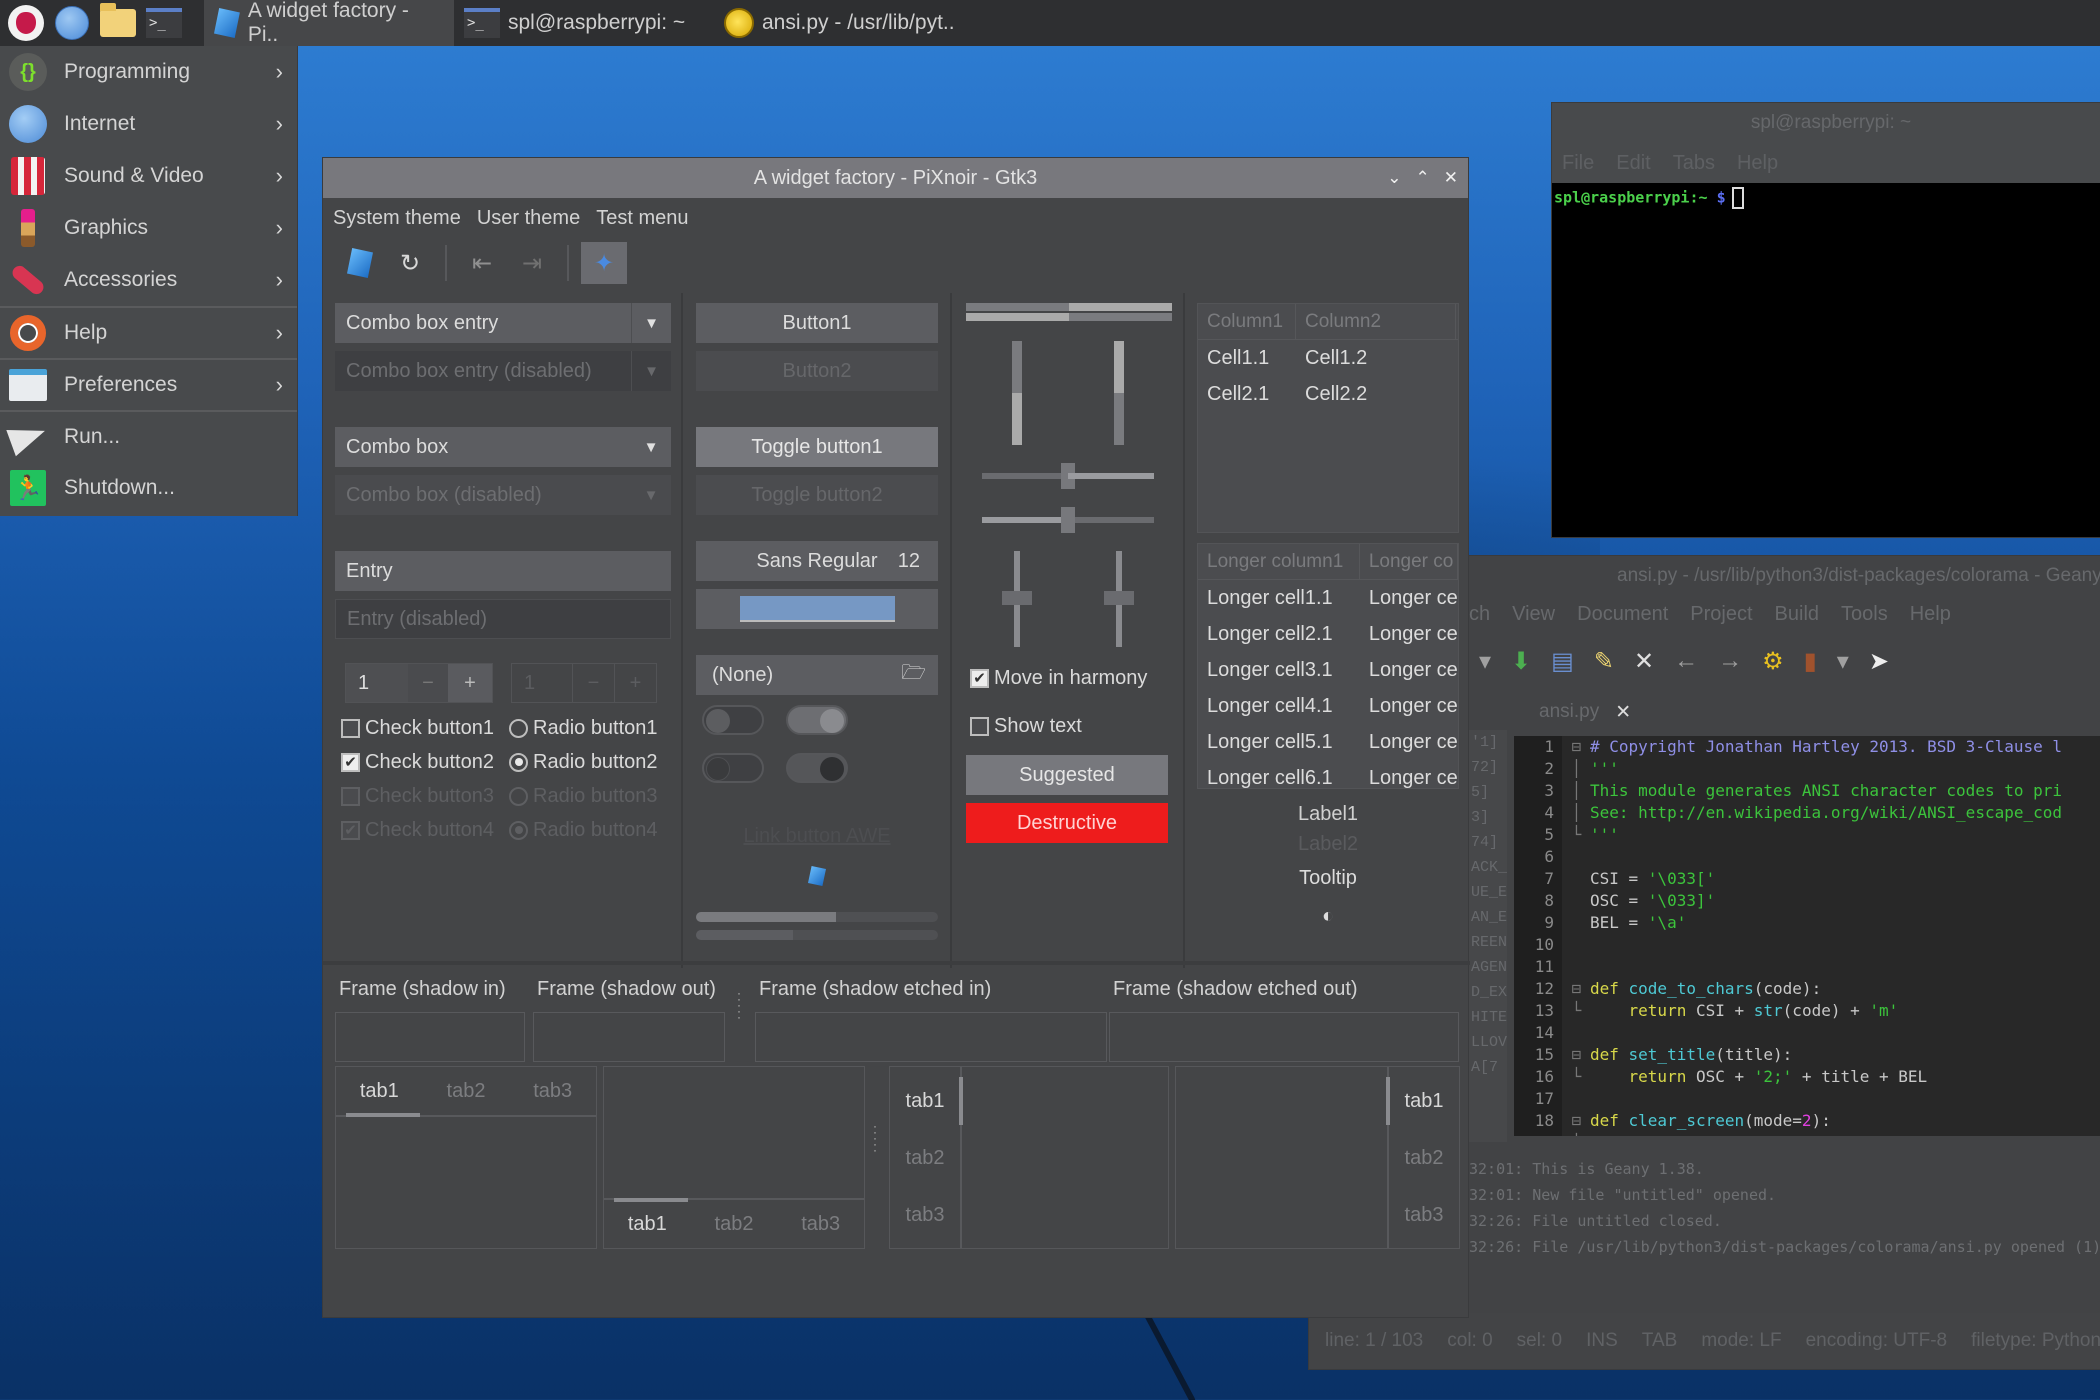 This screenshot has height=1400, width=2100. Describe the element at coordinates (817, 675) in the screenshot. I see `file-chooser-button: (None) 🗁` at that location.